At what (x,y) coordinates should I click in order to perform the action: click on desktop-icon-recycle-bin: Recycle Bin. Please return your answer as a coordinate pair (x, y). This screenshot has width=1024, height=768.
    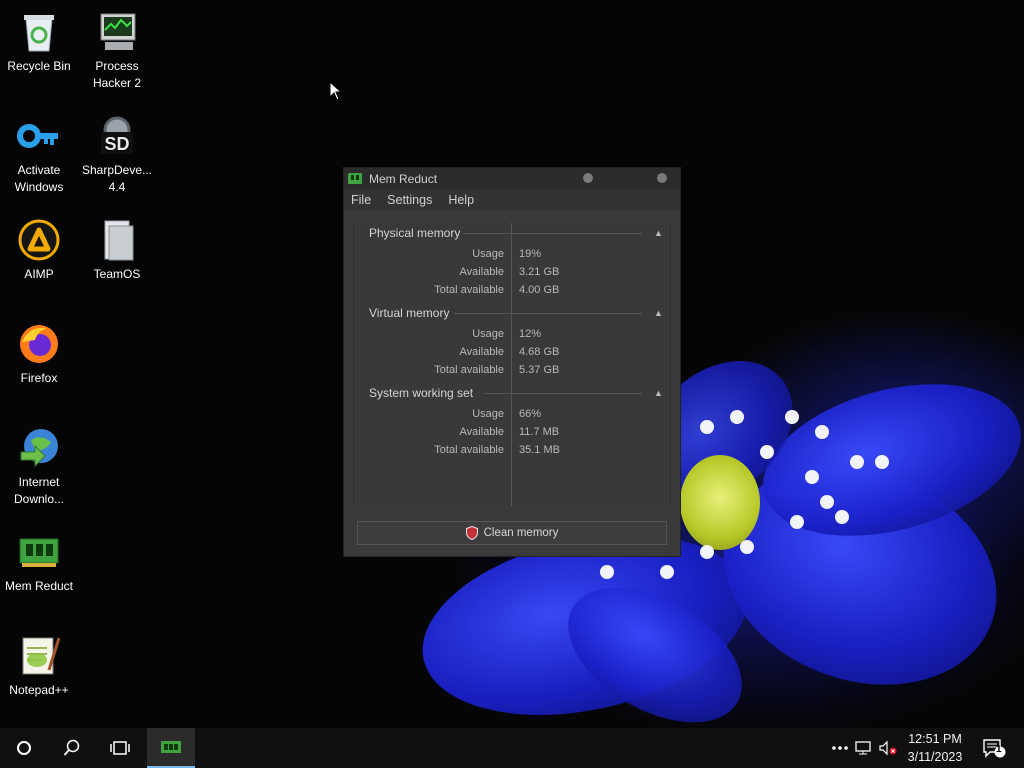
    Looking at the image, I should click on (39, 42).